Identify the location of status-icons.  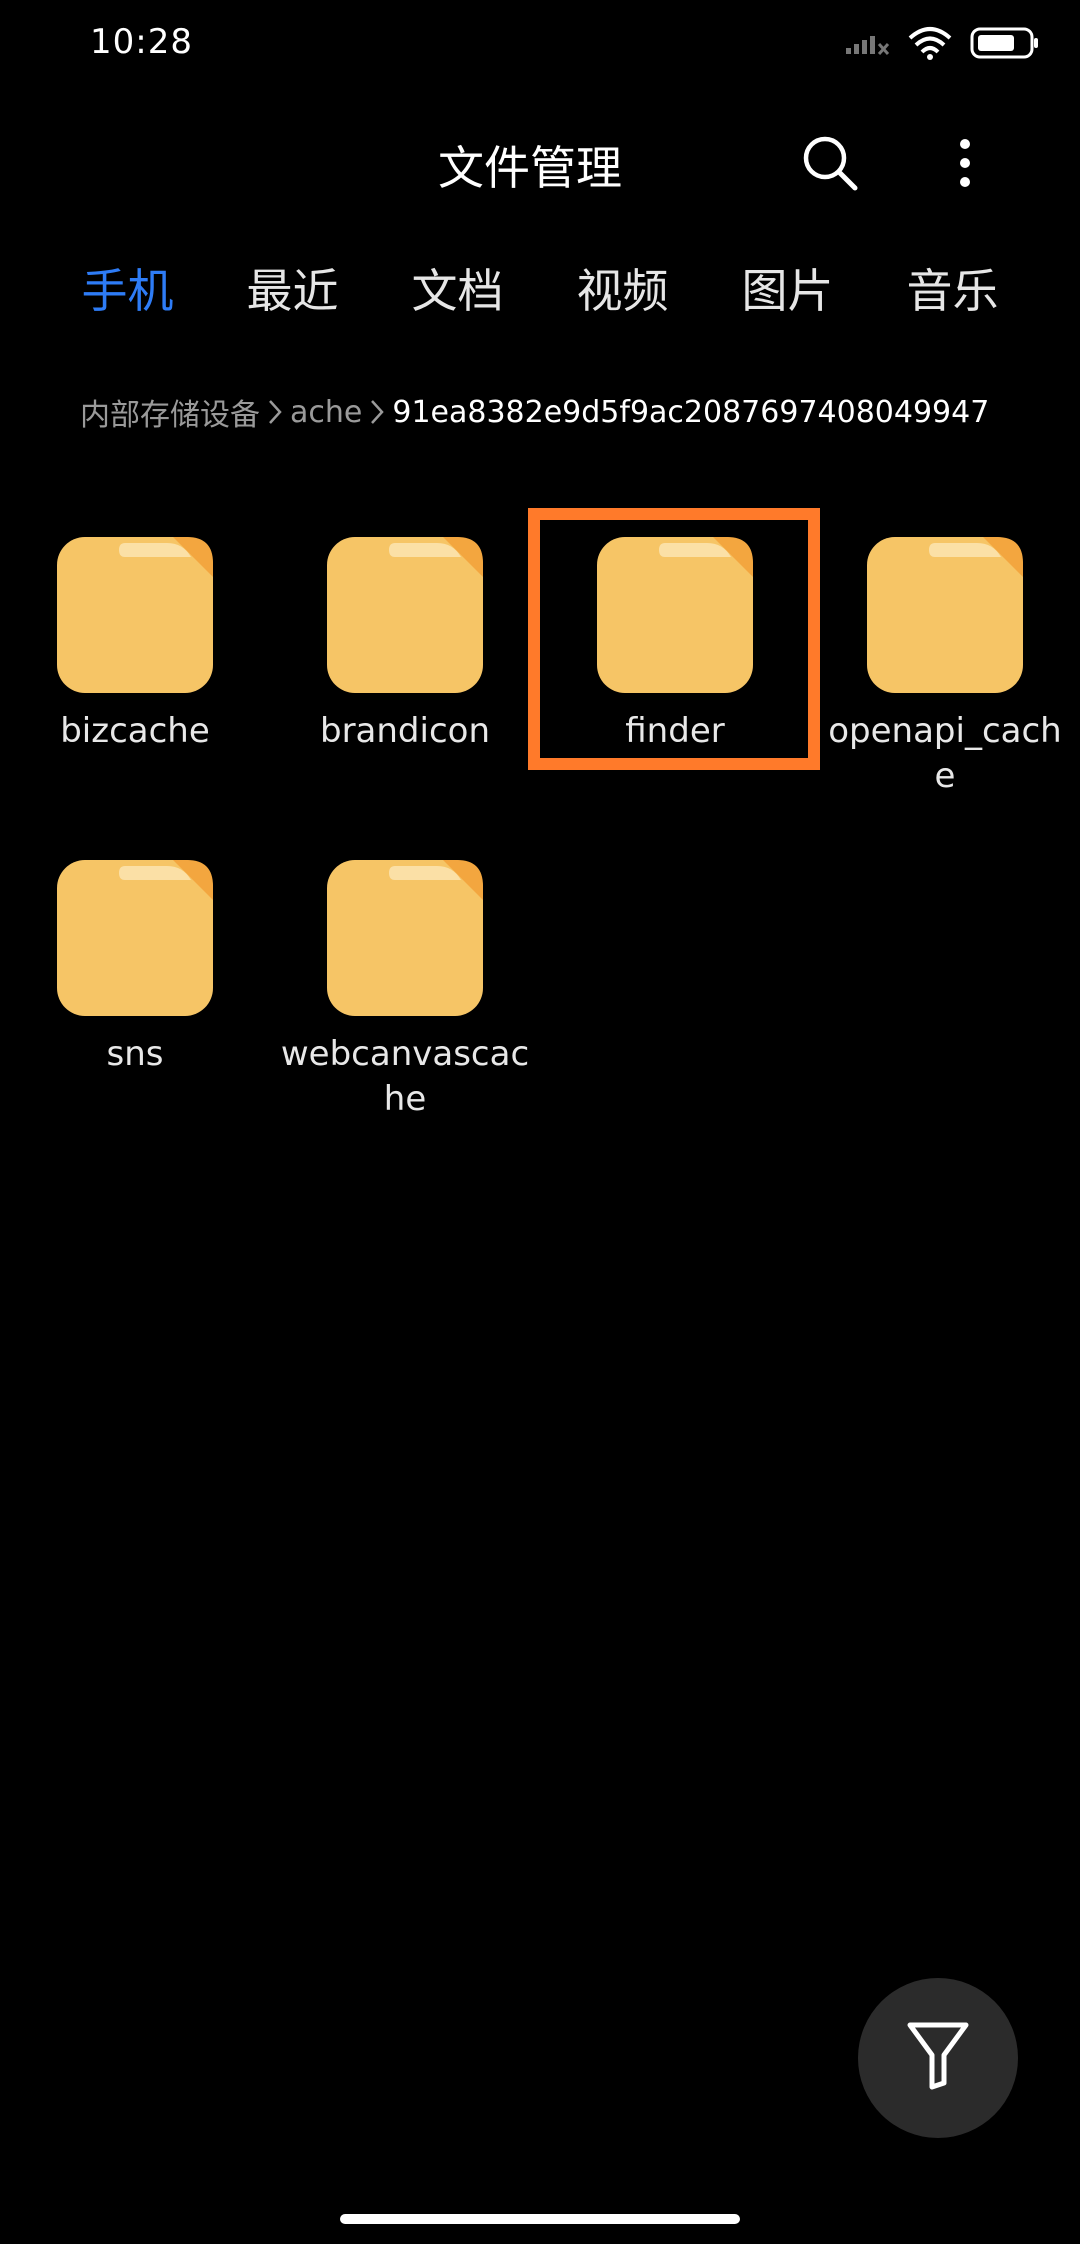
(942, 45).